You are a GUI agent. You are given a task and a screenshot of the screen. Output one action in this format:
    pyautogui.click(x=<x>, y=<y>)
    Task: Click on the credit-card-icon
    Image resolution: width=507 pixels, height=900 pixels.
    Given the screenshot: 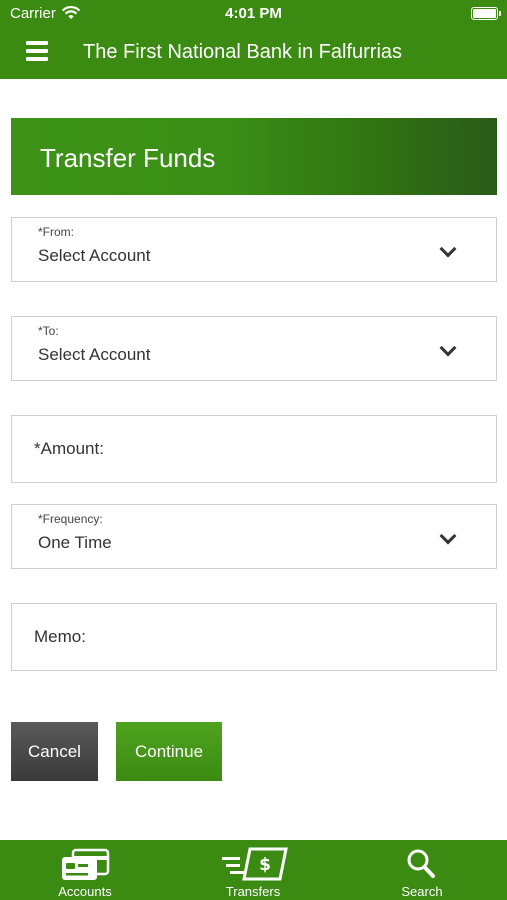 What is the action you would take?
    pyautogui.click(x=86, y=864)
    